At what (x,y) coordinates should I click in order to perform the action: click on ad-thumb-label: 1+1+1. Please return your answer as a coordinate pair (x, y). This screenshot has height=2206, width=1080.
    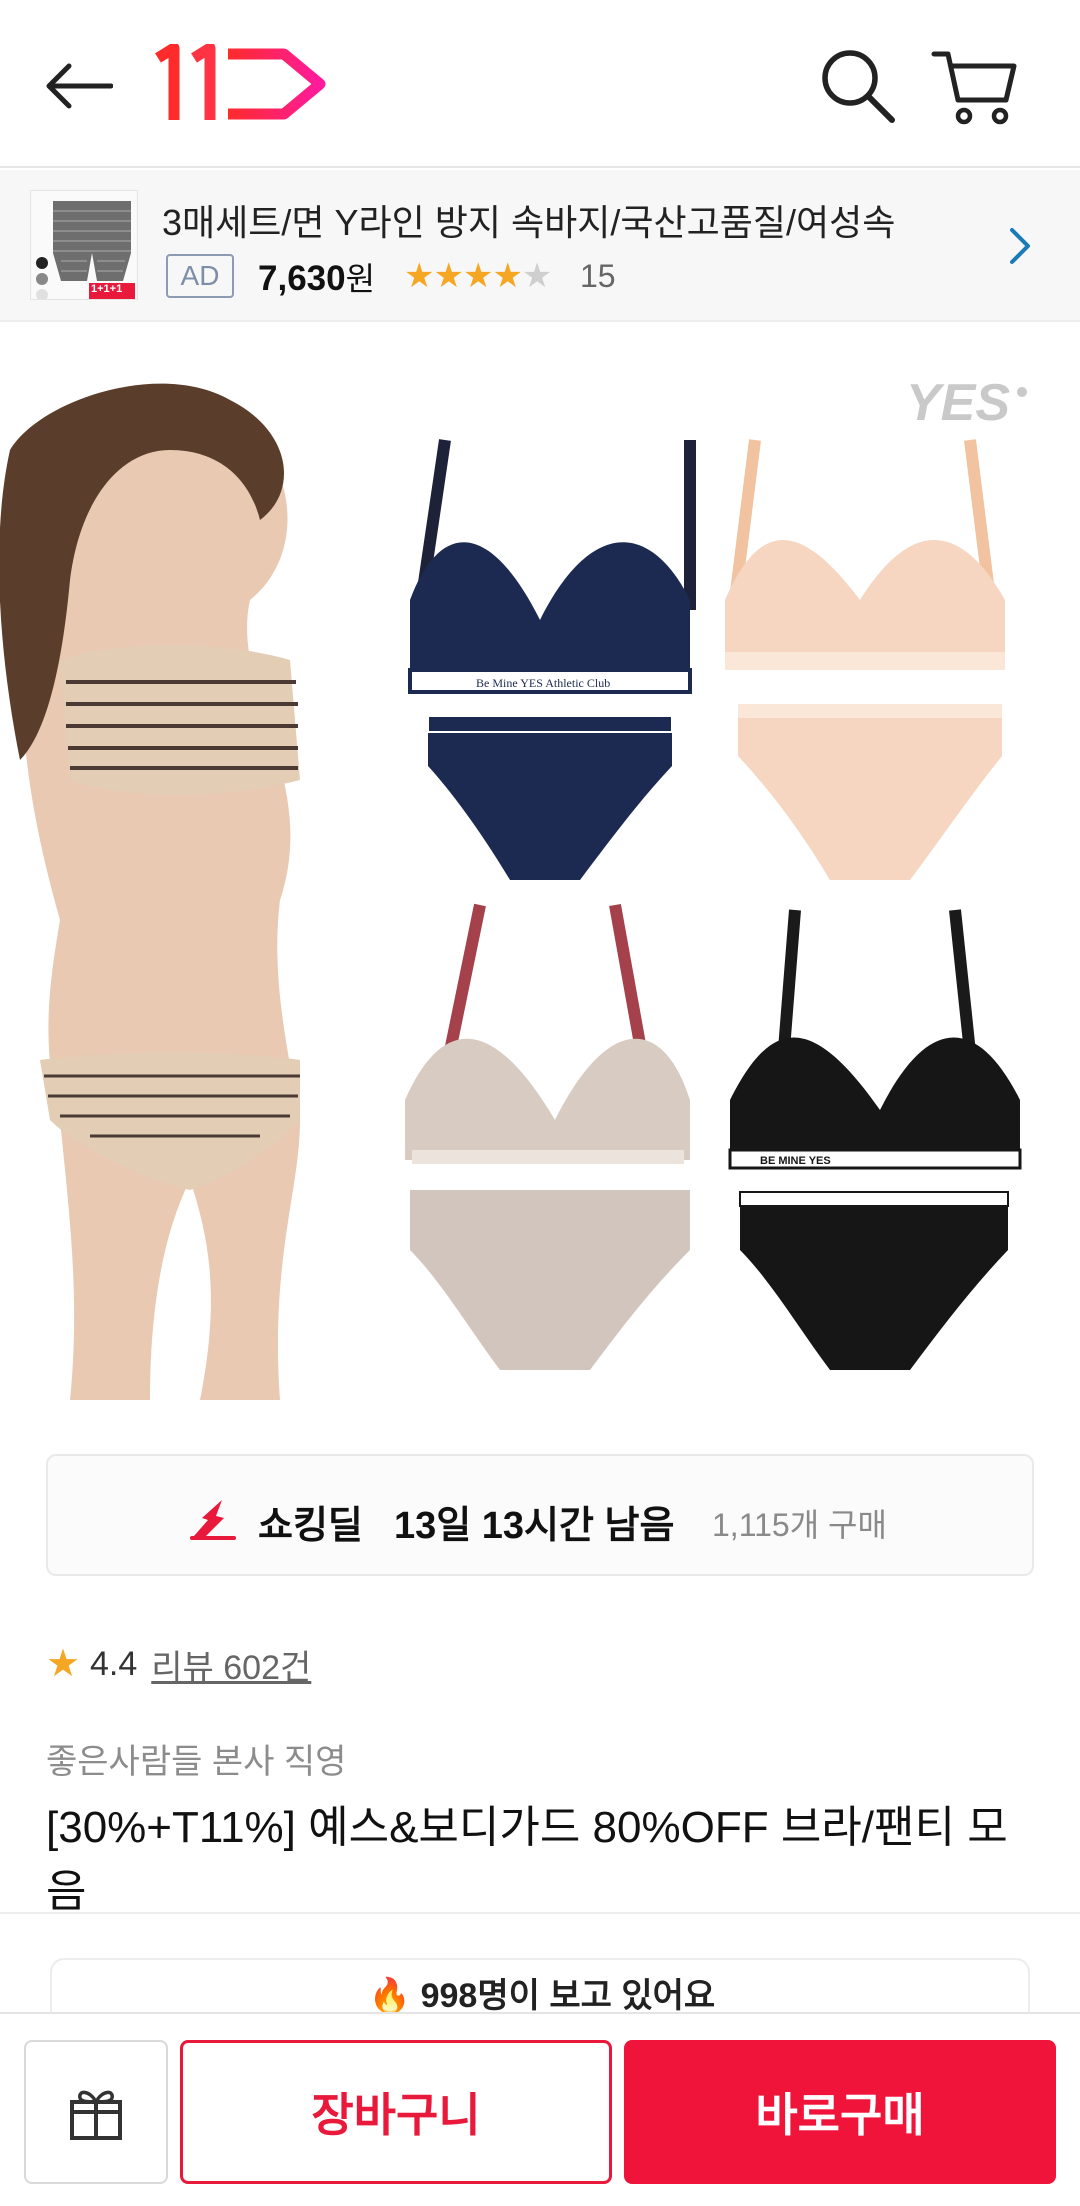
    Looking at the image, I should click on (107, 289).